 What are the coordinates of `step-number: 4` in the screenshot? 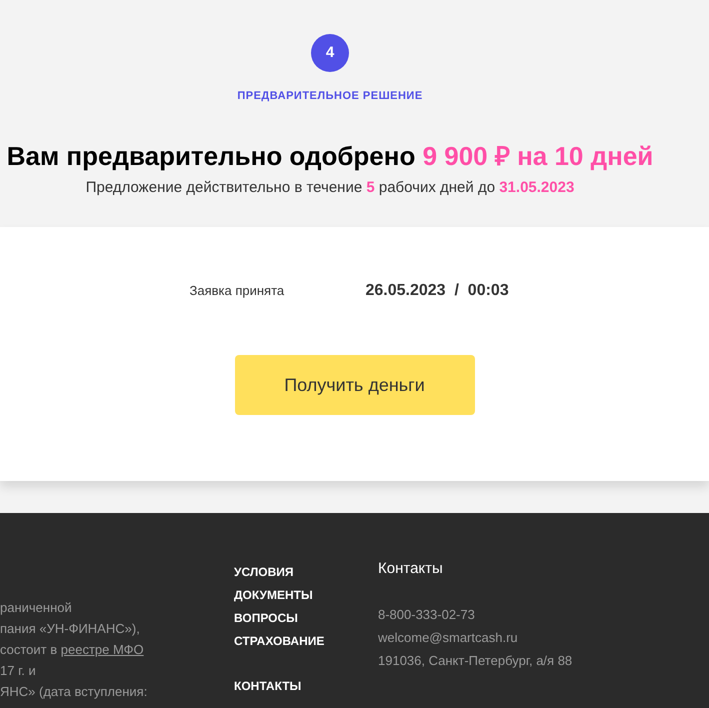 It's located at (330, 53).